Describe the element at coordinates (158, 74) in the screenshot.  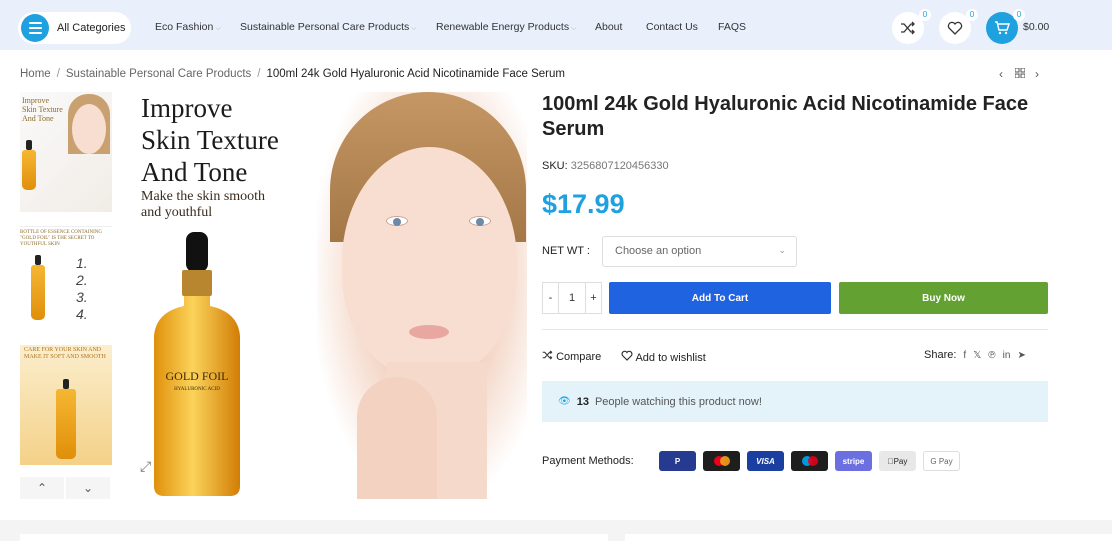
I see `breadcrumb-category: Sustainable Personal Care Products` at that location.